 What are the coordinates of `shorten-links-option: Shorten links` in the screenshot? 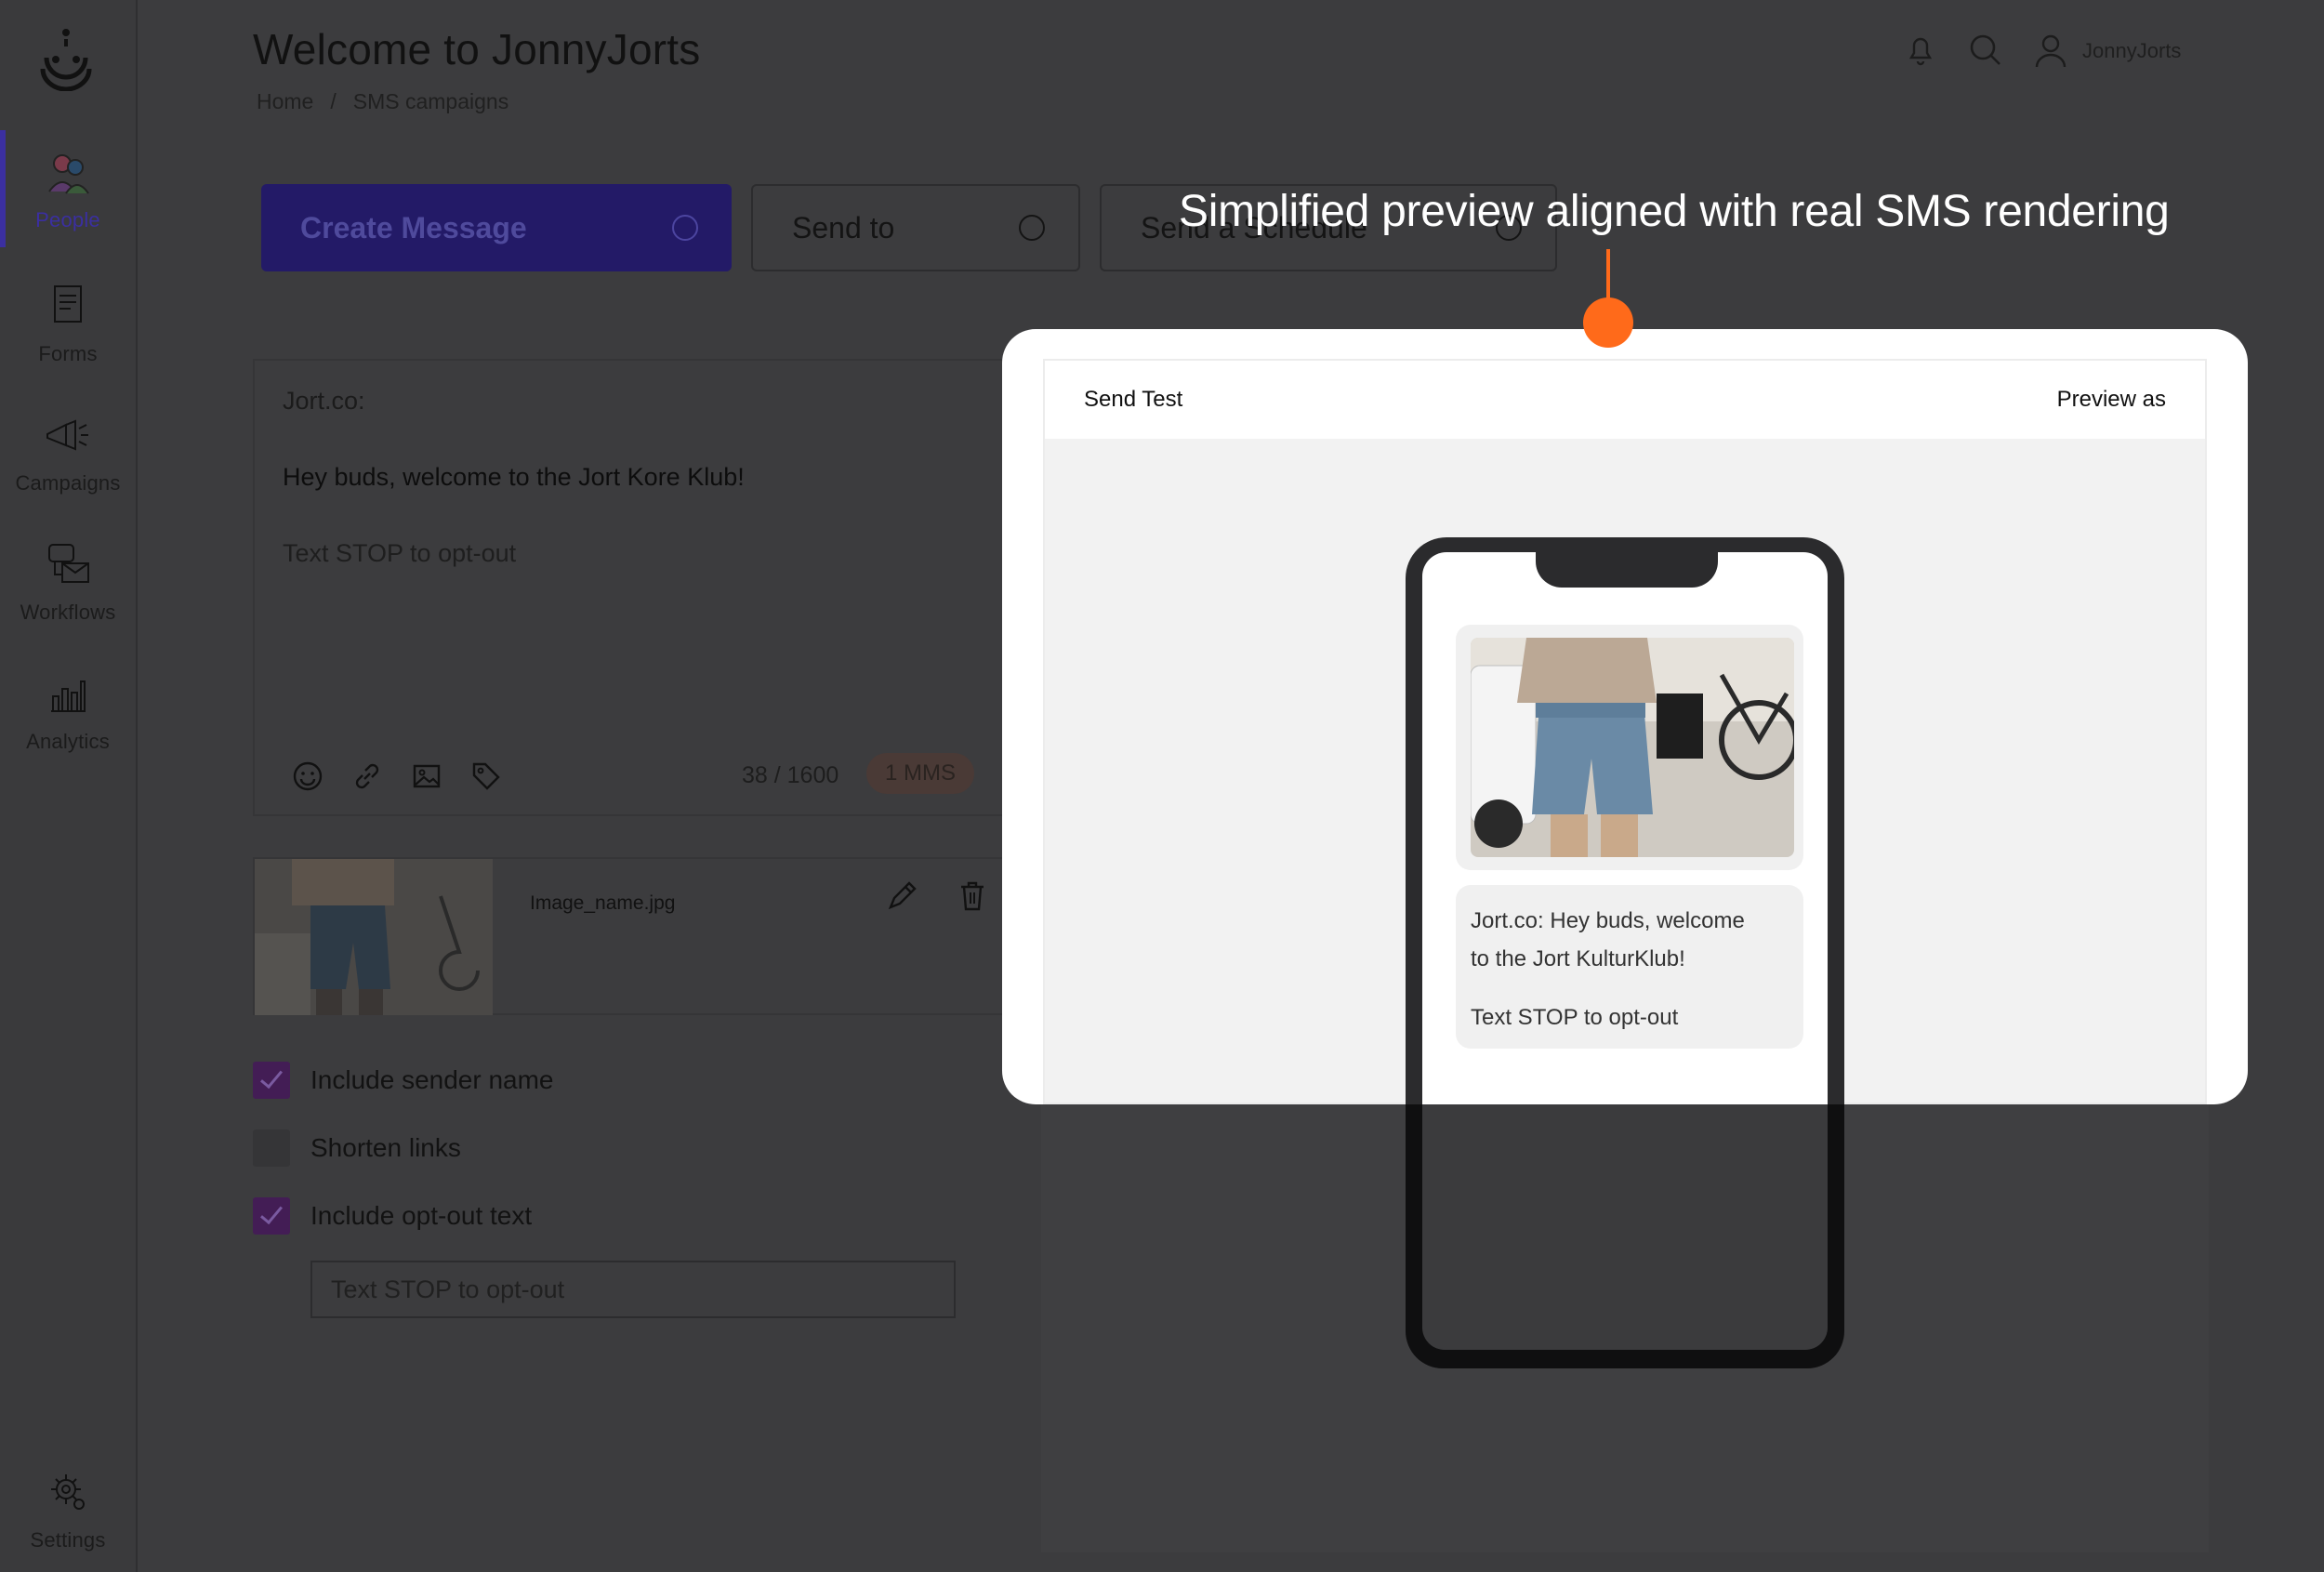 It's located at (357, 1148).